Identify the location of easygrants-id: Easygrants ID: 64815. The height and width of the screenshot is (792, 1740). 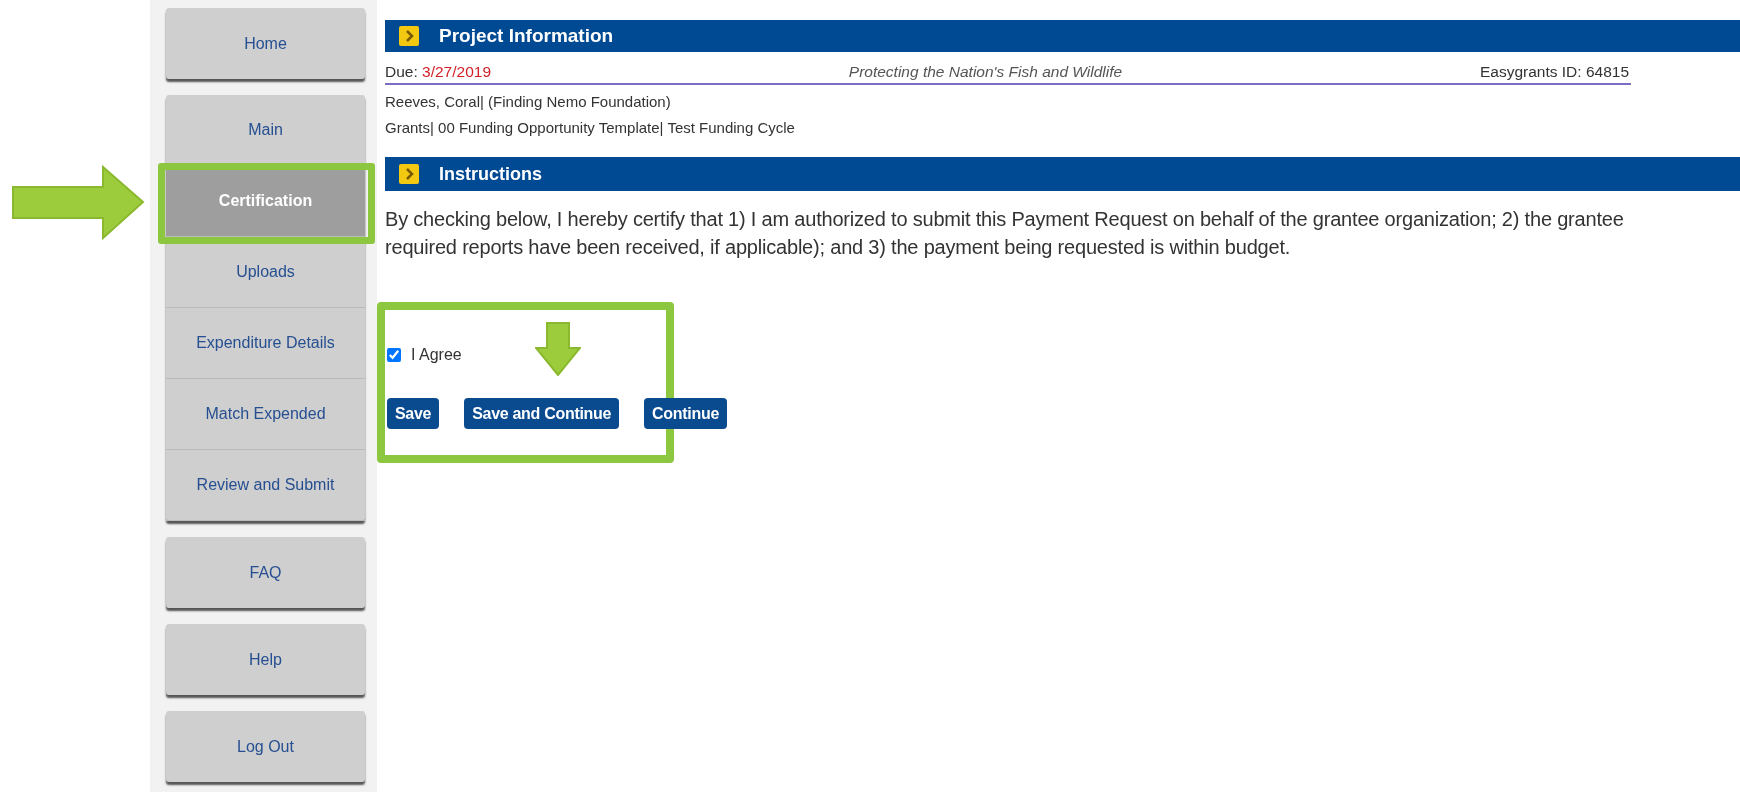
(1554, 72).